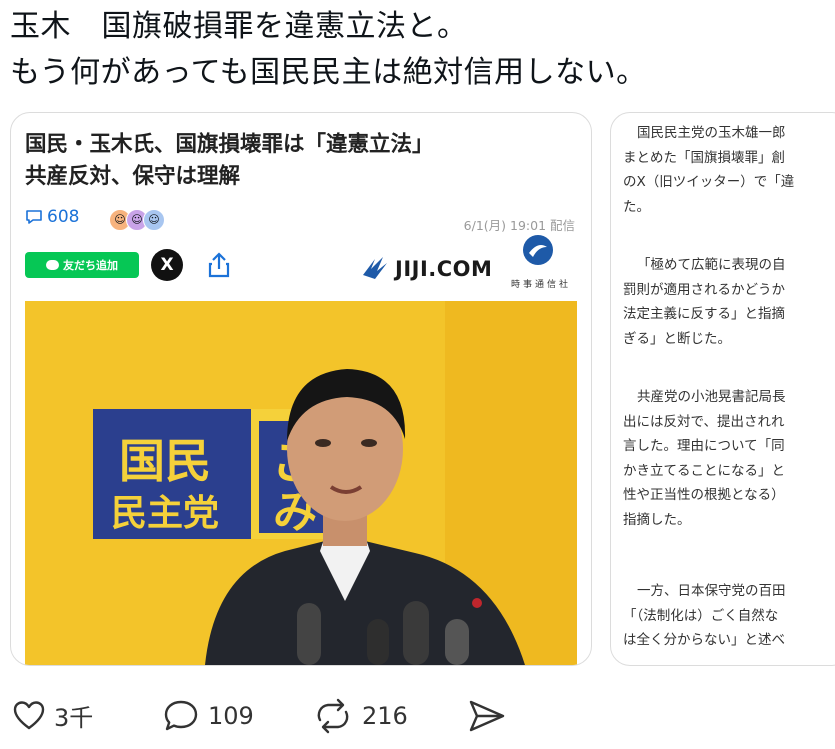 The image size is (835, 749). Describe the element at coordinates (704, 470) in the screenshot. I see `side-line: かき立てることになる」と` at that location.